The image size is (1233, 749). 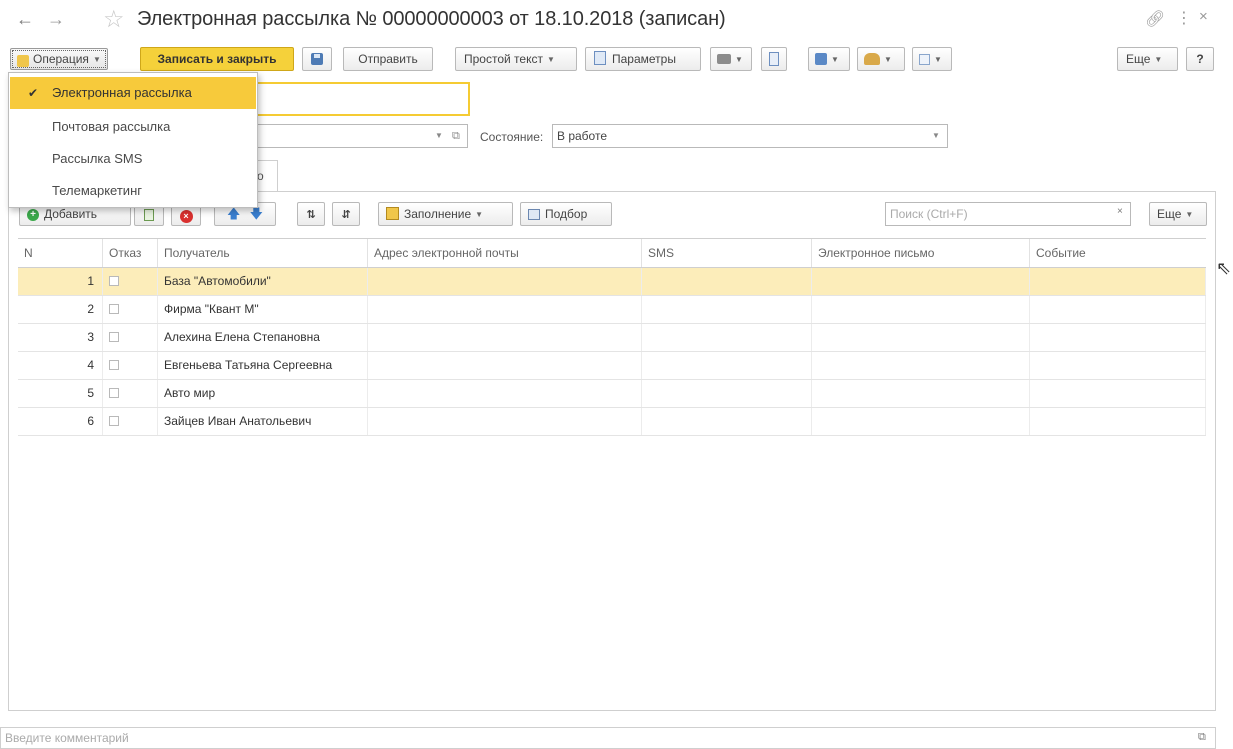 I want to click on table-row: 1 База "Автомобили", so click(x=612, y=282).